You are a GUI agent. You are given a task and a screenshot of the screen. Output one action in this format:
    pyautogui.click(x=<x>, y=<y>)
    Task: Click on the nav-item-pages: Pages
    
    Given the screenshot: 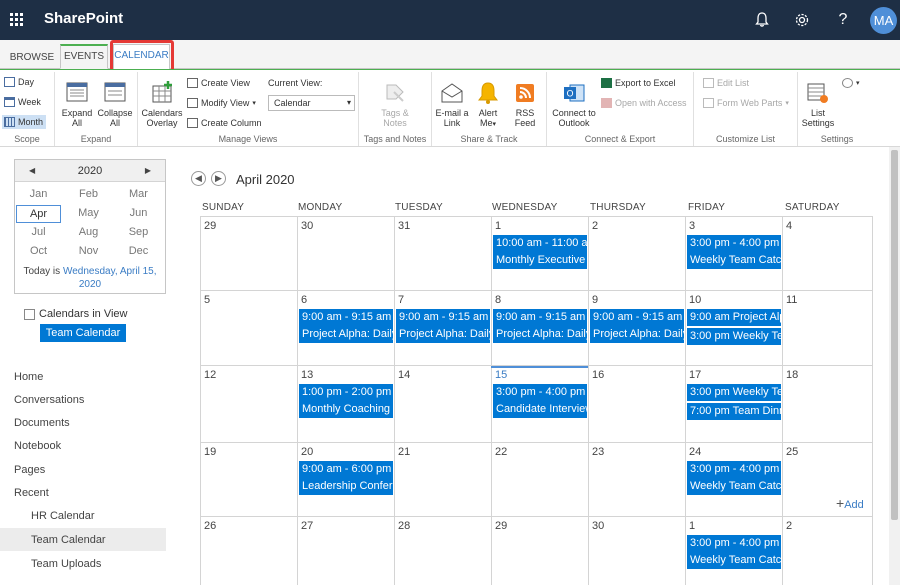 What is the action you would take?
    pyautogui.click(x=29, y=470)
    